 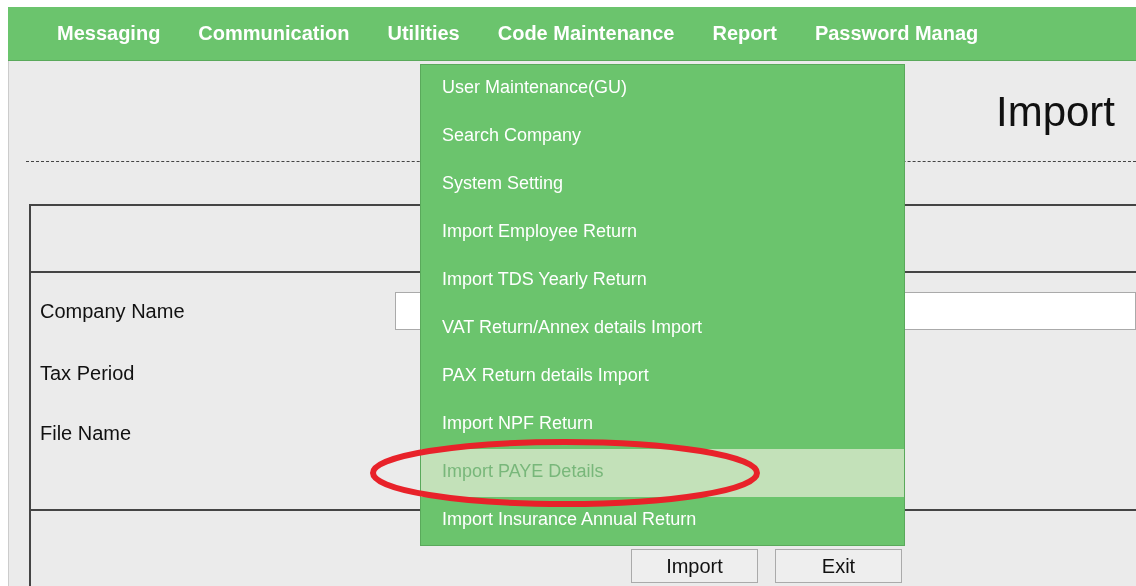 I want to click on menu-item: Search Company, so click(x=662, y=137).